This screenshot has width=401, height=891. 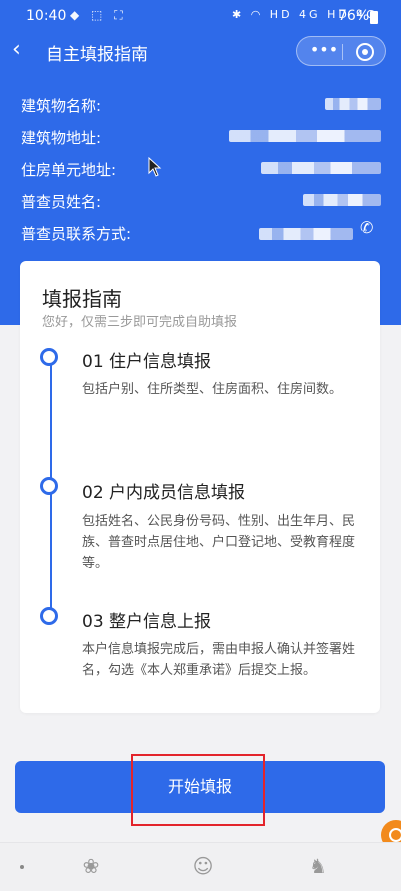 What do you see at coordinates (23, 50) in the screenshot?
I see `chevron-left-icon: ‹` at bounding box center [23, 50].